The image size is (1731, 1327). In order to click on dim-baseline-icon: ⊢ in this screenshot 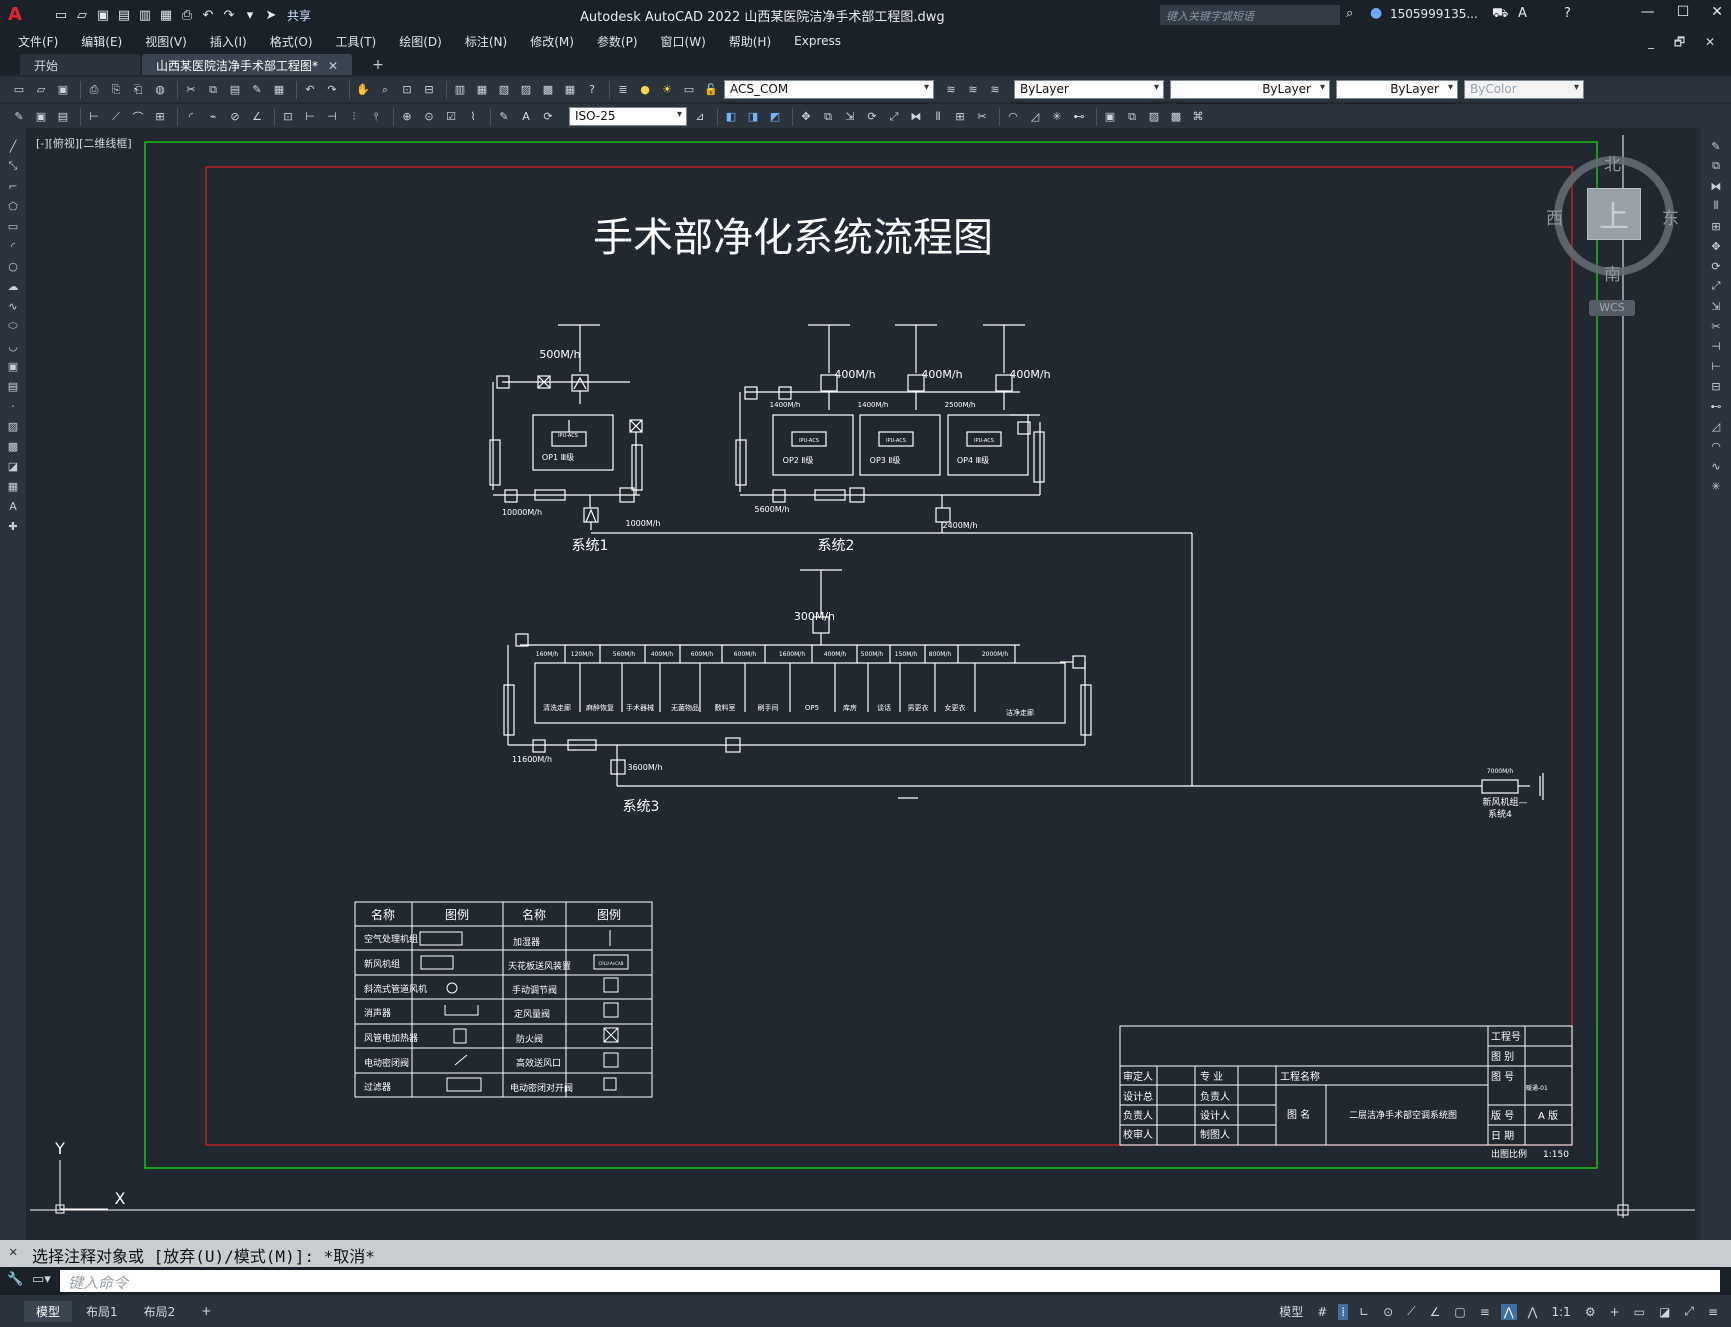, I will do `click(310, 117)`.